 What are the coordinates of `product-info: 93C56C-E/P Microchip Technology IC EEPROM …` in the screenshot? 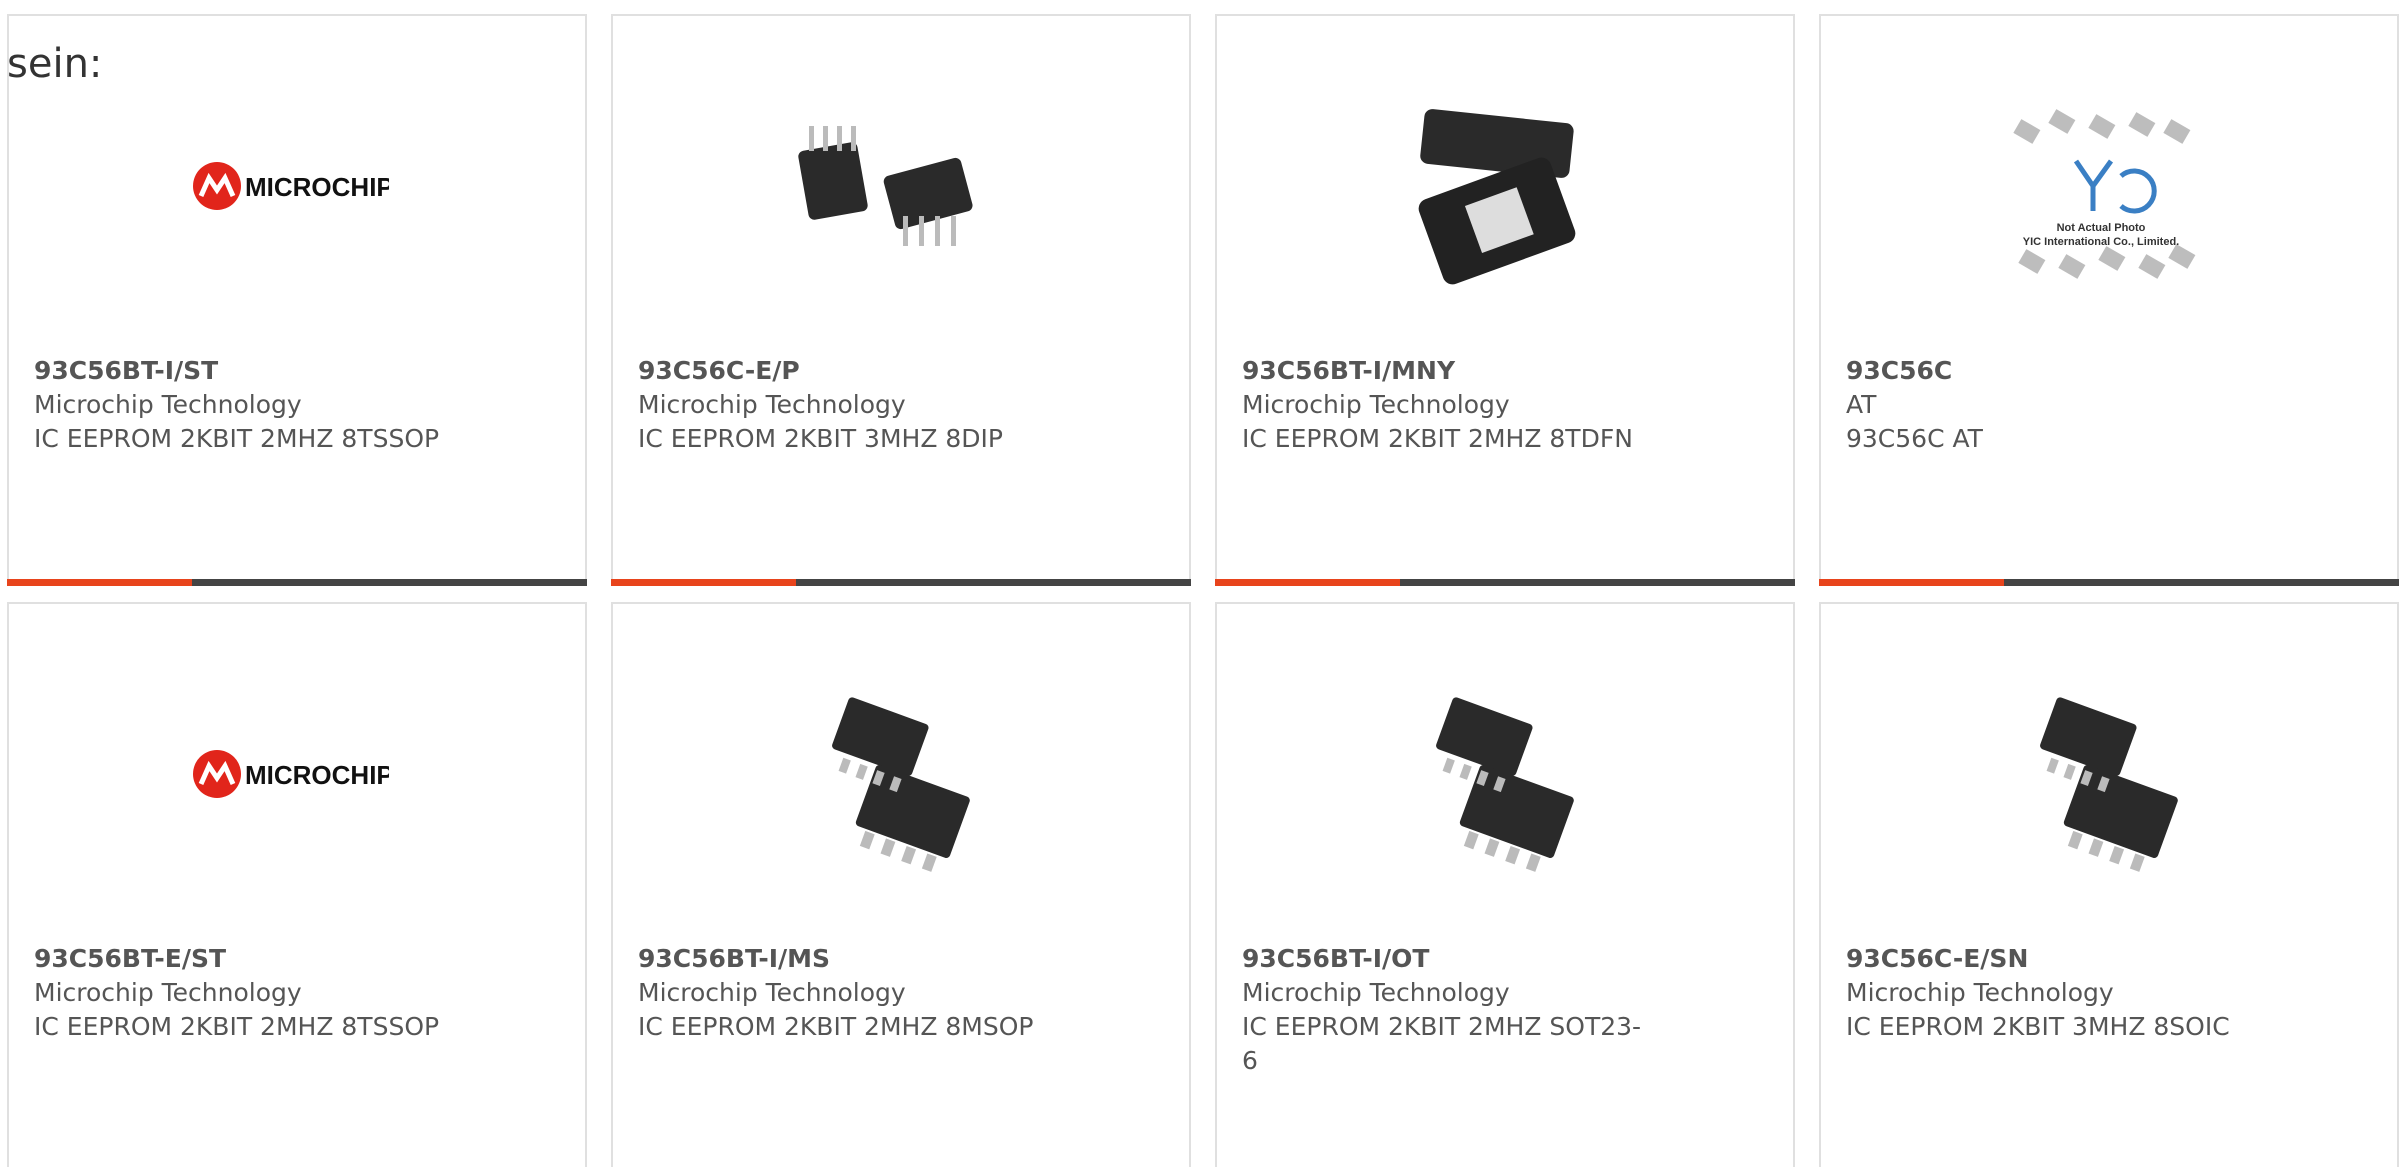 It's located at (863, 405).